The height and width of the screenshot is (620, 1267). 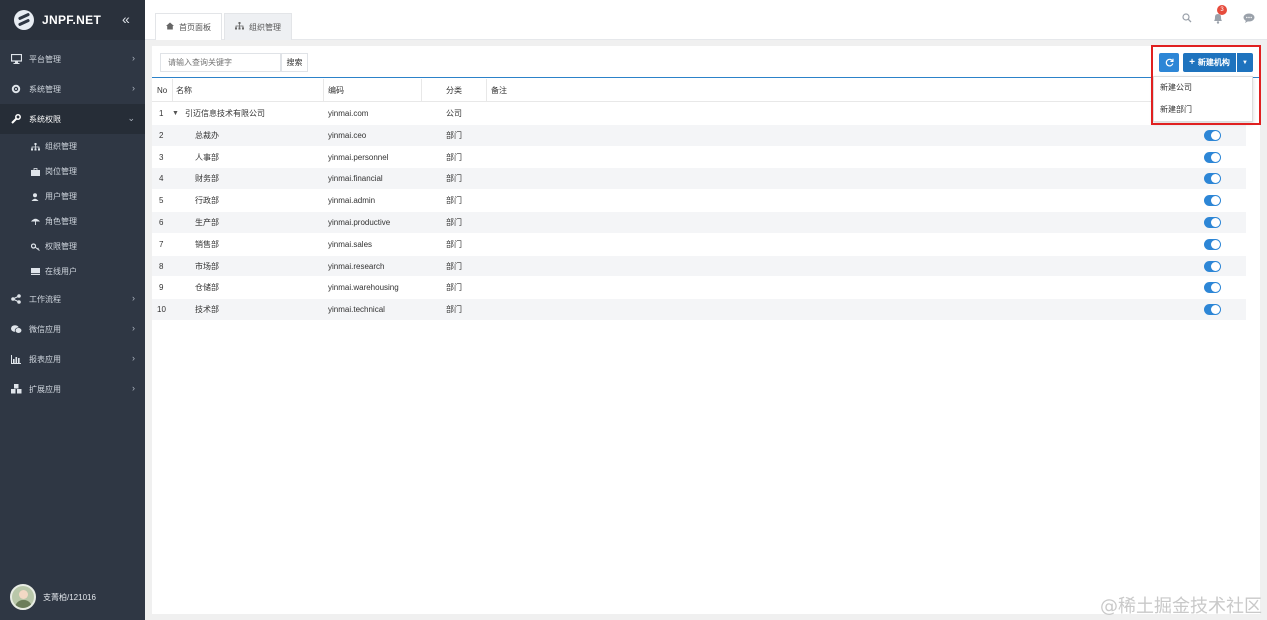 What do you see at coordinates (175, 114) in the screenshot?
I see `expand-caret-icon: ▼` at bounding box center [175, 114].